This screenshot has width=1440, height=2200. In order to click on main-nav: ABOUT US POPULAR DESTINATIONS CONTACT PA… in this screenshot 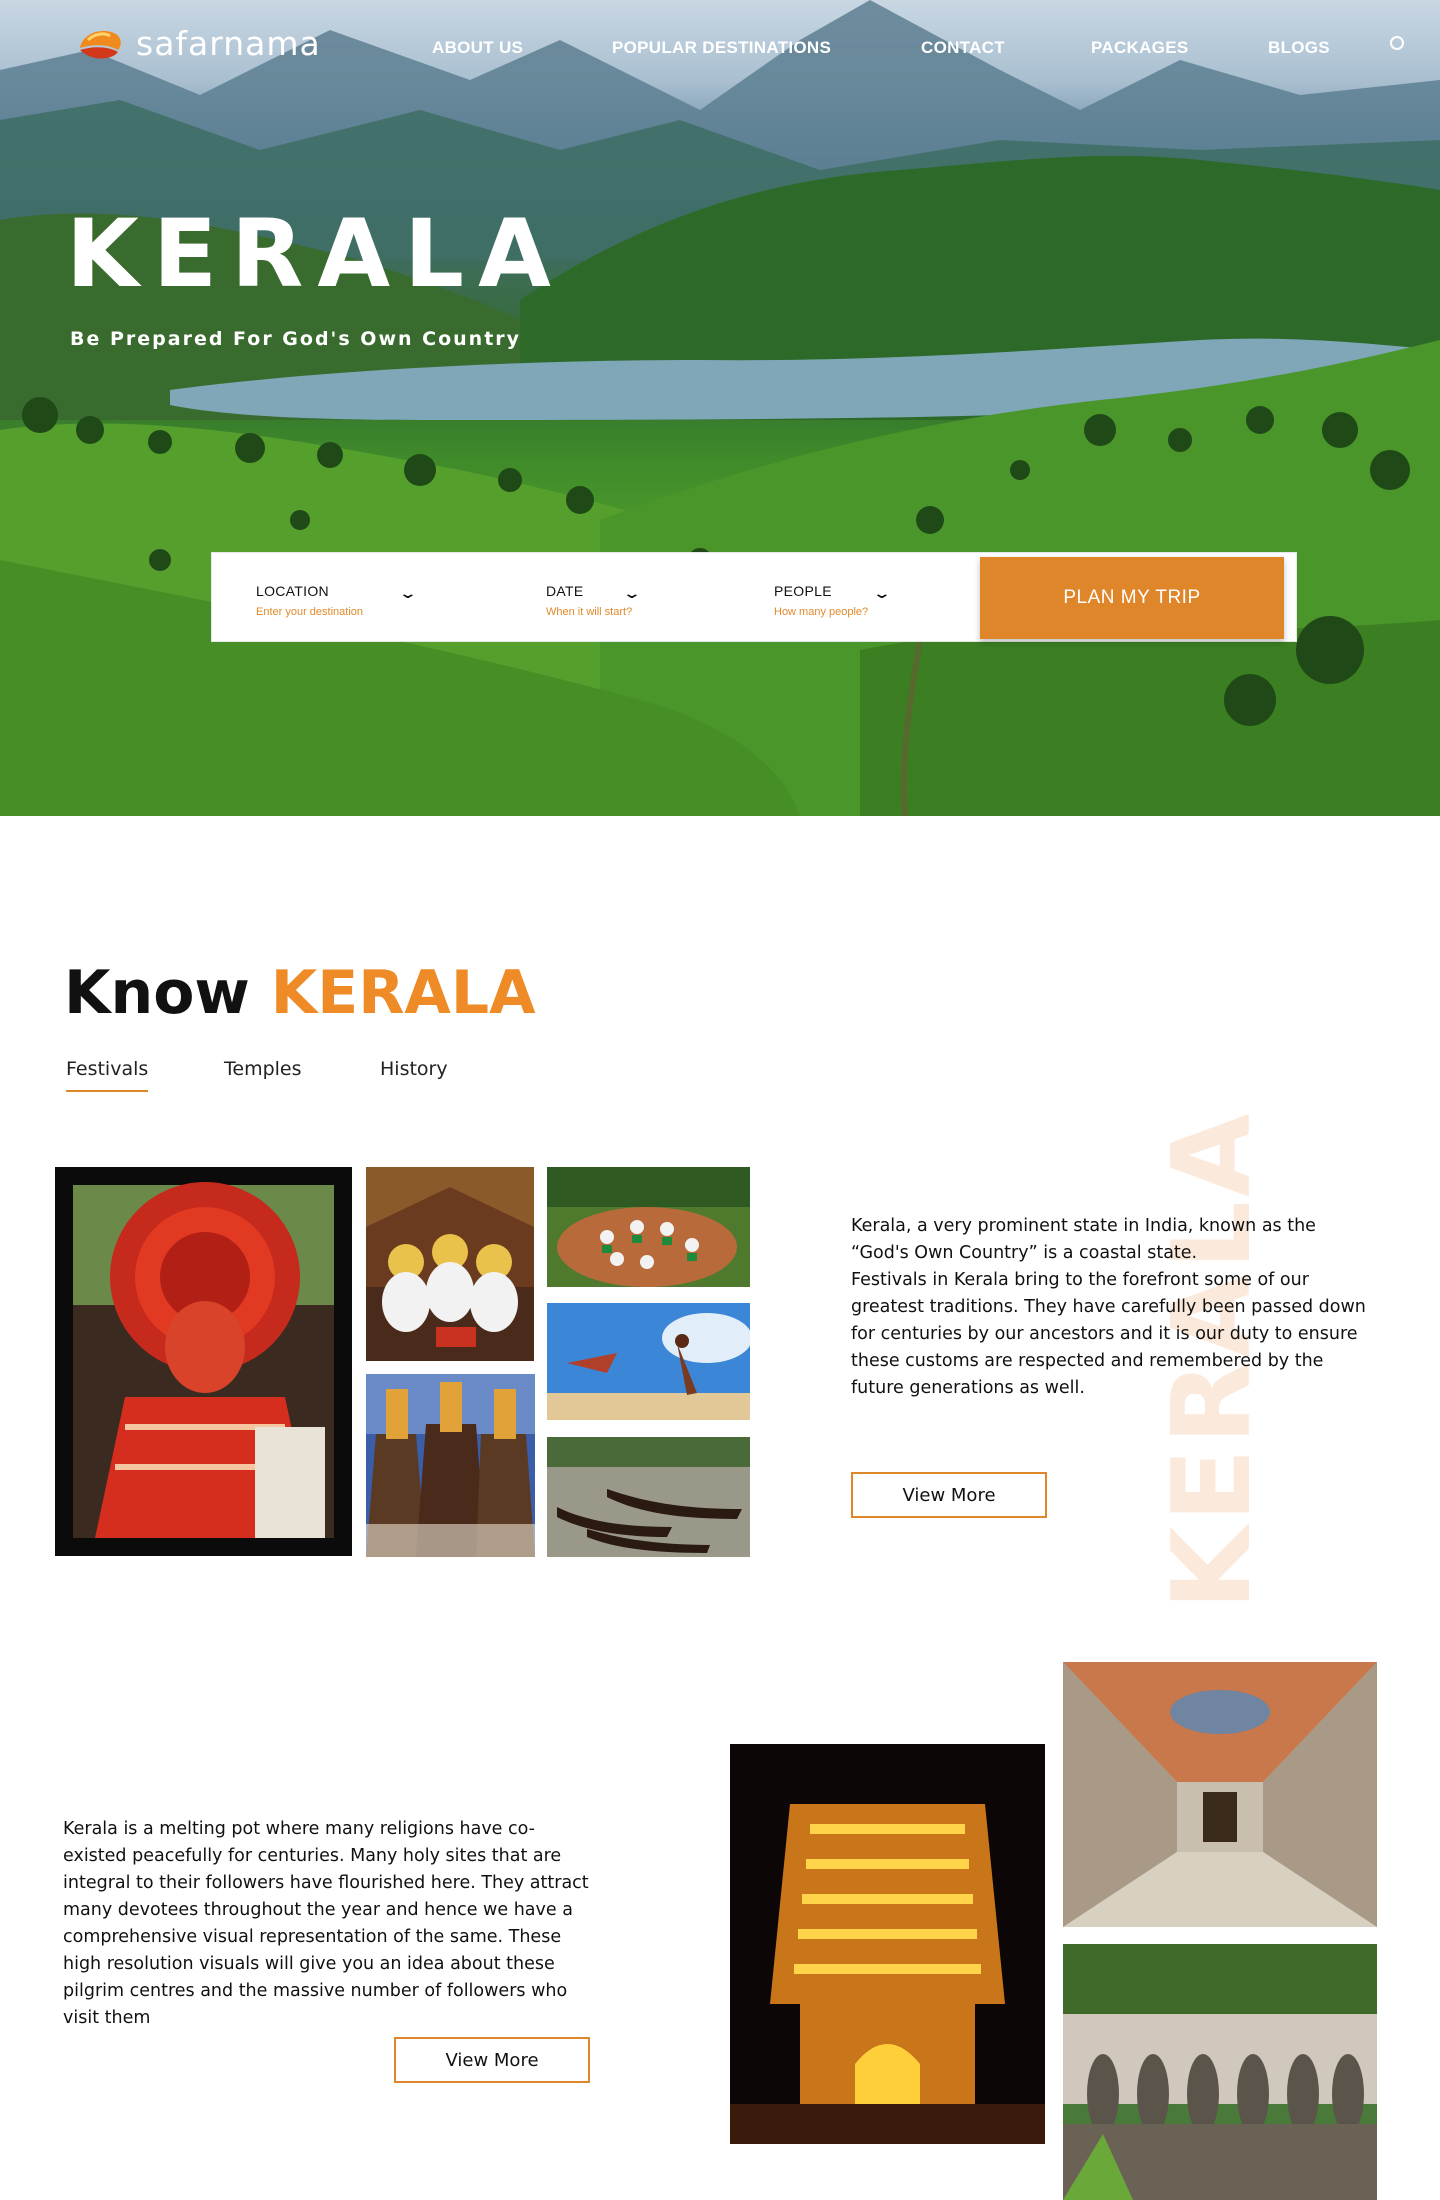, I will do `click(720, 49)`.